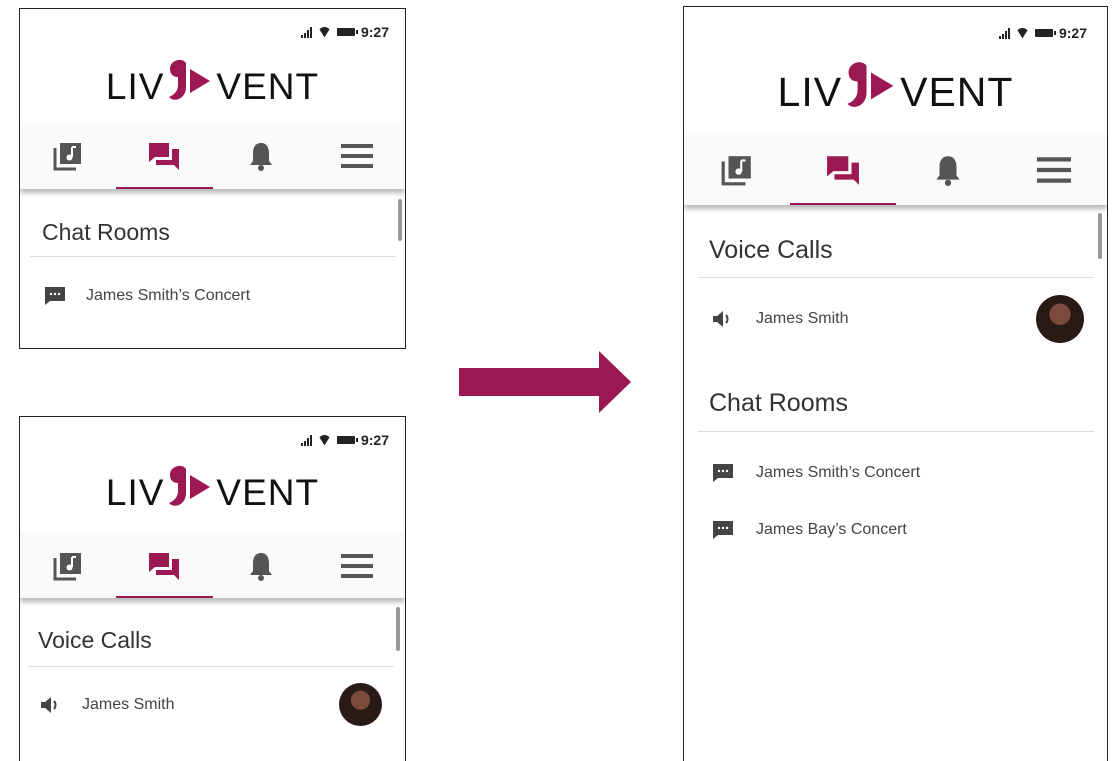 Image resolution: width=1114 pixels, height=761 pixels. I want to click on transition-arrow-icon, so click(545, 382).